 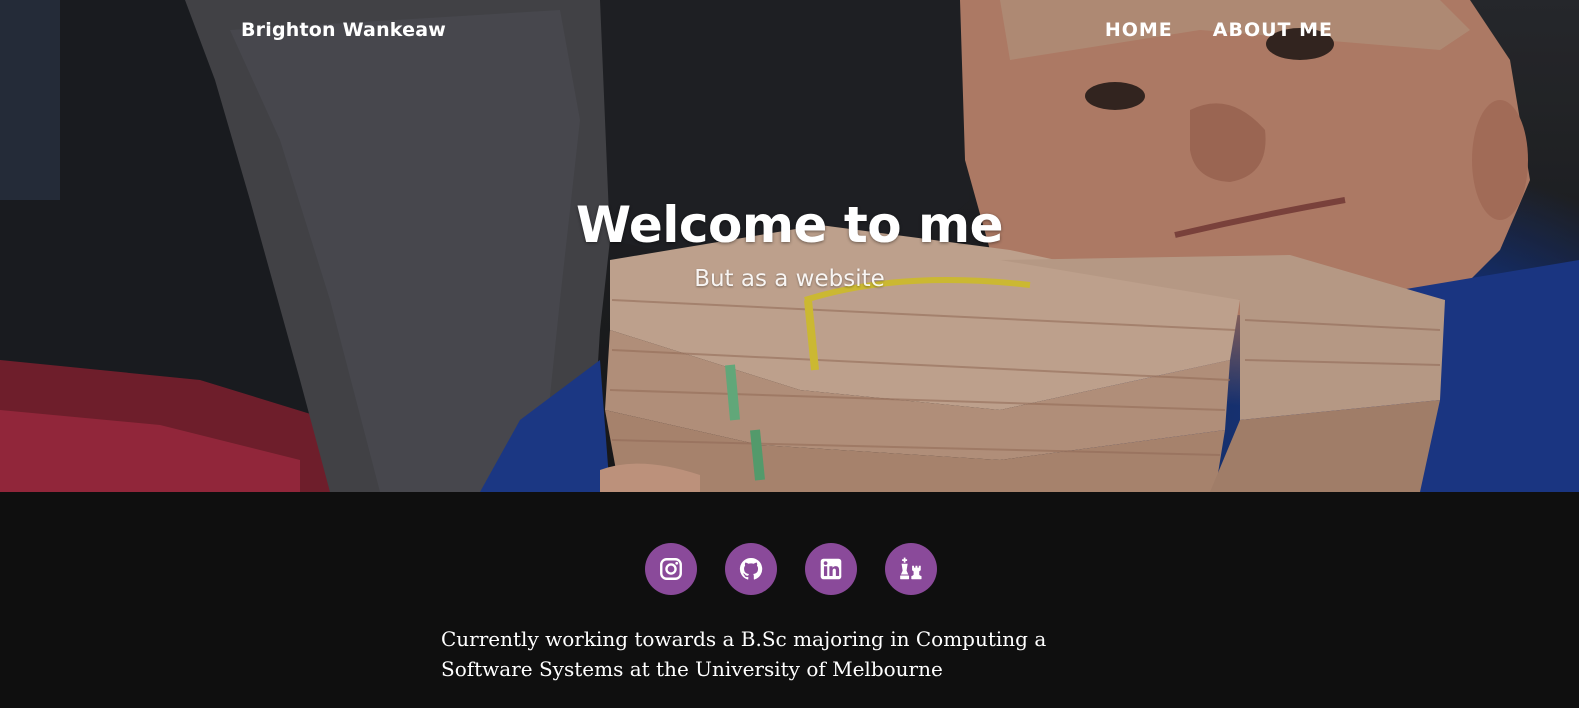 I want to click on nav-about-me-link: ABOUT ME, so click(x=1273, y=30).